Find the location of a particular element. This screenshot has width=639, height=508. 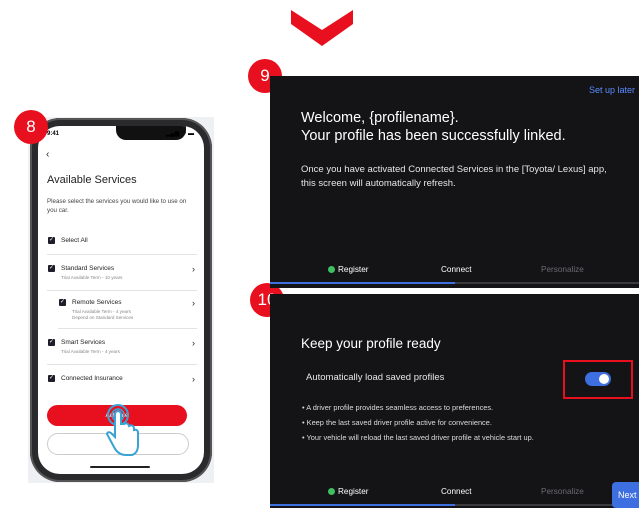

welcome-heading: Welcome, {profilename}. is located at coordinates (380, 118).